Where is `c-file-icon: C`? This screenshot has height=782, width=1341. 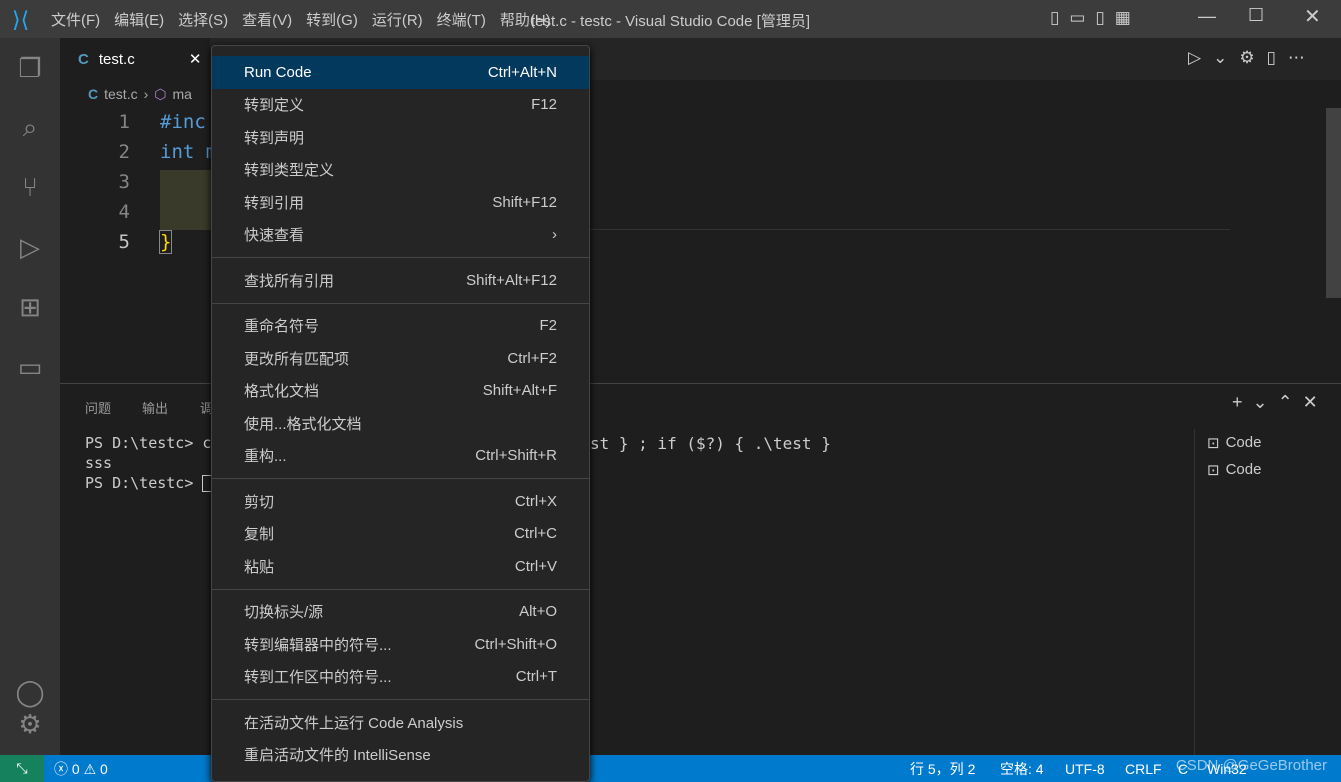
c-file-icon: C is located at coordinates (83, 59).